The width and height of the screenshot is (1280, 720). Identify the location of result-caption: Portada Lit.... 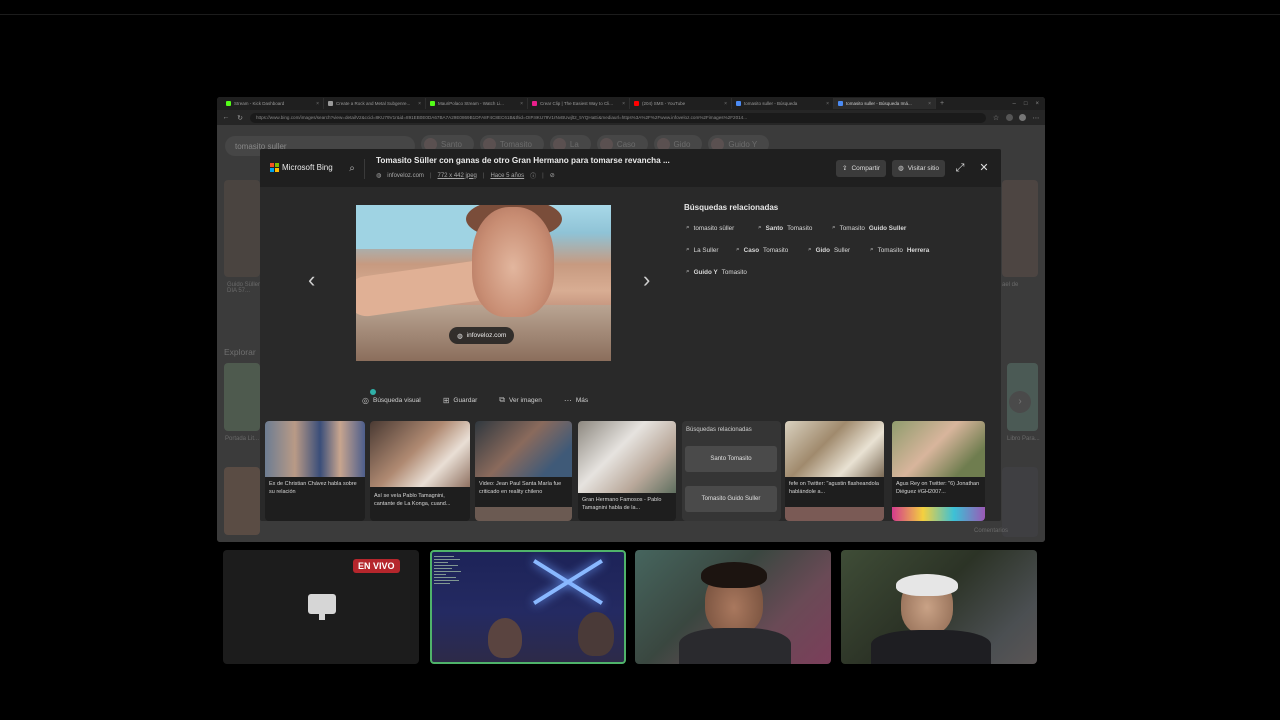
(242, 439).